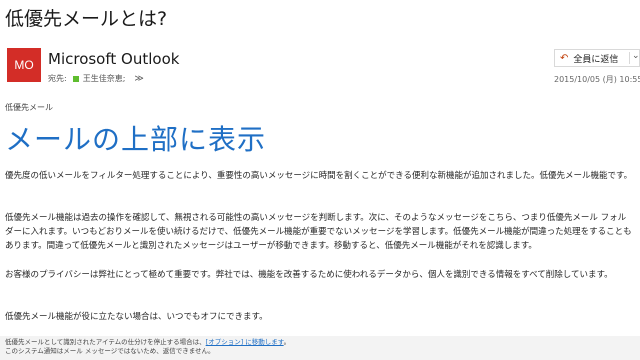 The height and width of the screenshot is (360, 640). What do you see at coordinates (86, 19) in the screenshot?
I see `message-subject: 低優先メールとは?` at bounding box center [86, 19].